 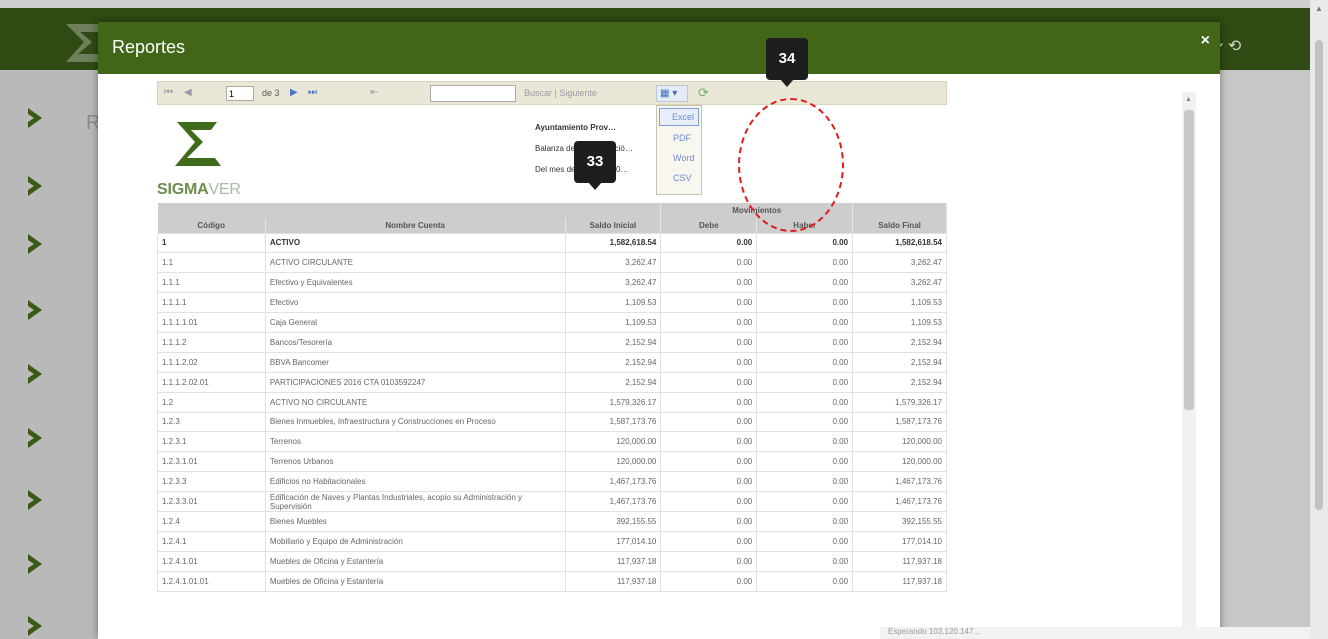 What do you see at coordinates (211, 462) in the screenshot?
I see `table-cell: 1.2.3.1.01` at bounding box center [211, 462].